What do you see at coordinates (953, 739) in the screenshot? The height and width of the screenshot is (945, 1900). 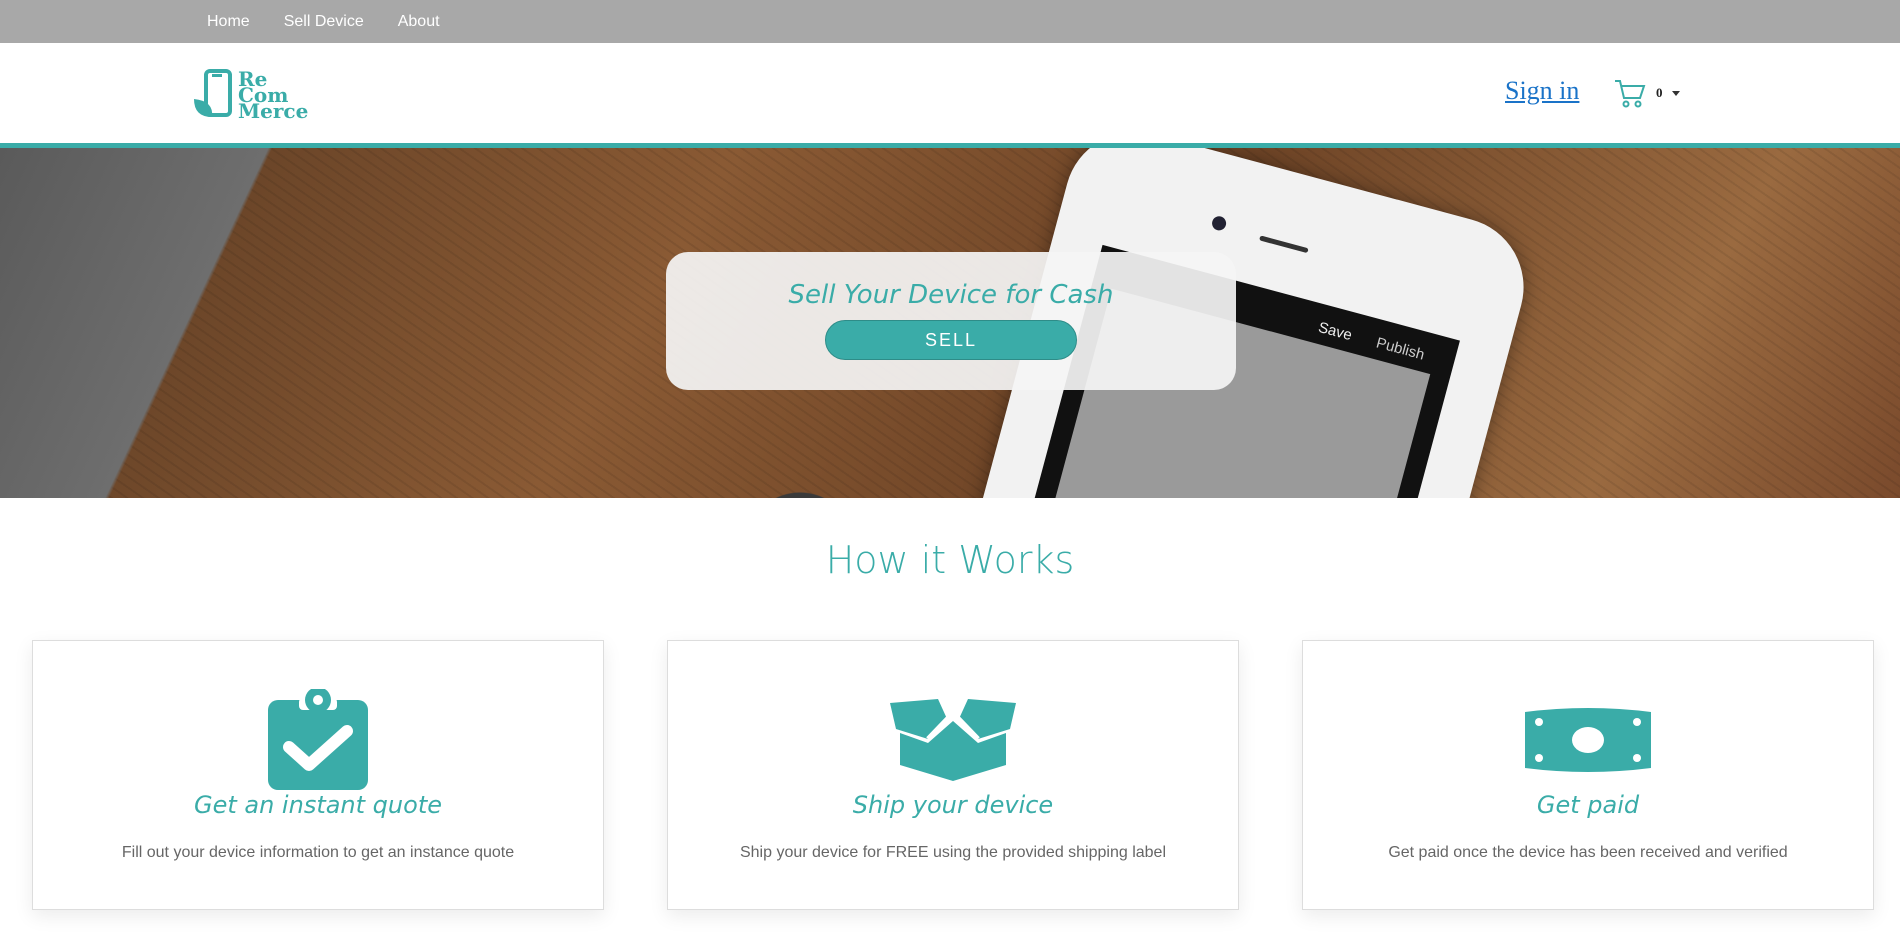 I see `box-icon` at bounding box center [953, 739].